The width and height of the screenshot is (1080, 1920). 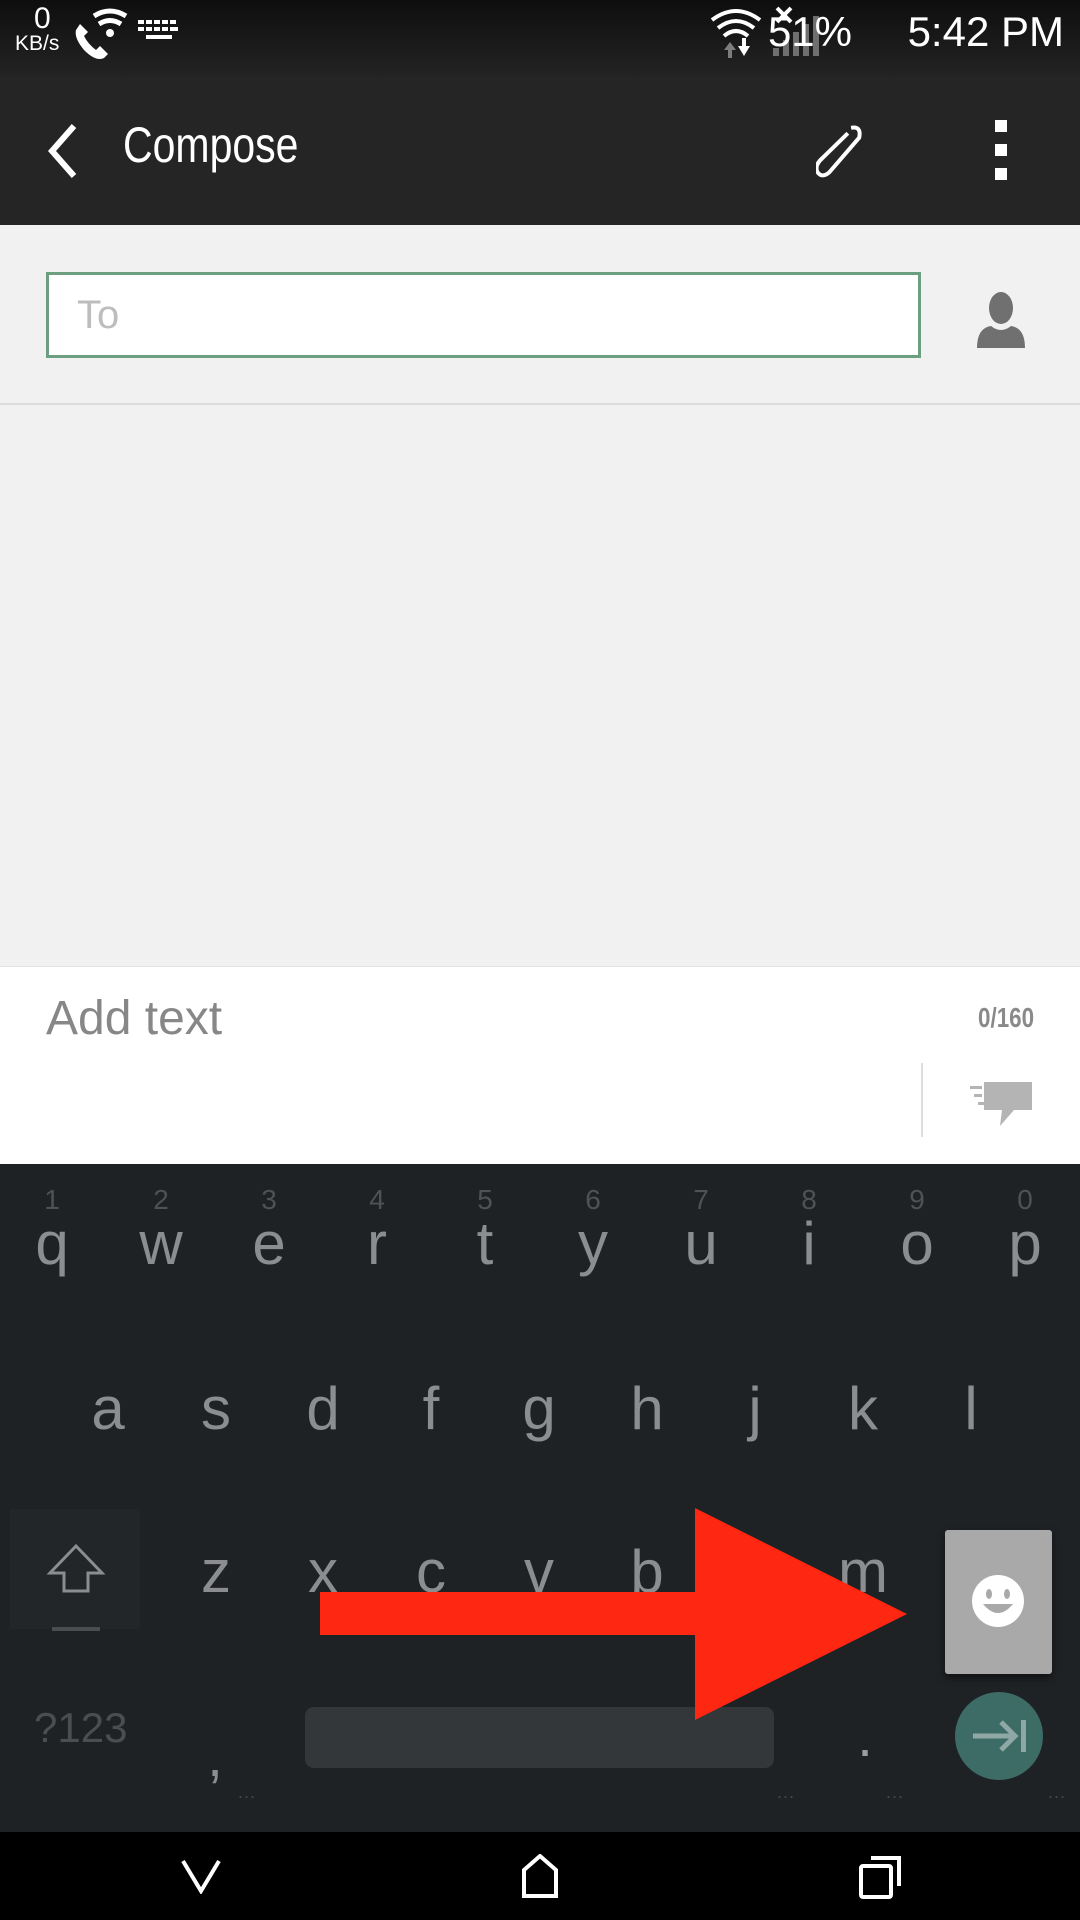 What do you see at coordinates (485, 1244) in the screenshot?
I see `key-t: t` at bounding box center [485, 1244].